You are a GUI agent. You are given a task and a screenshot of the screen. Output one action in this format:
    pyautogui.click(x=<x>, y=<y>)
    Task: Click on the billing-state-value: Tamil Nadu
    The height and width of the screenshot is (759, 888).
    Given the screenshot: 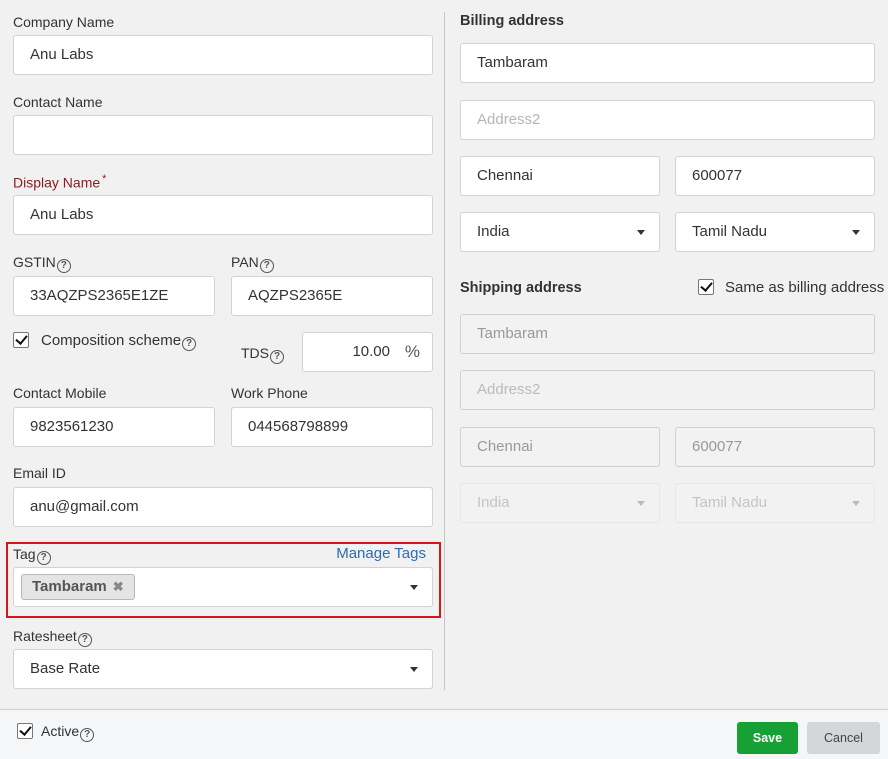 What is the action you would take?
    pyautogui.click(x=730, y=231)
    